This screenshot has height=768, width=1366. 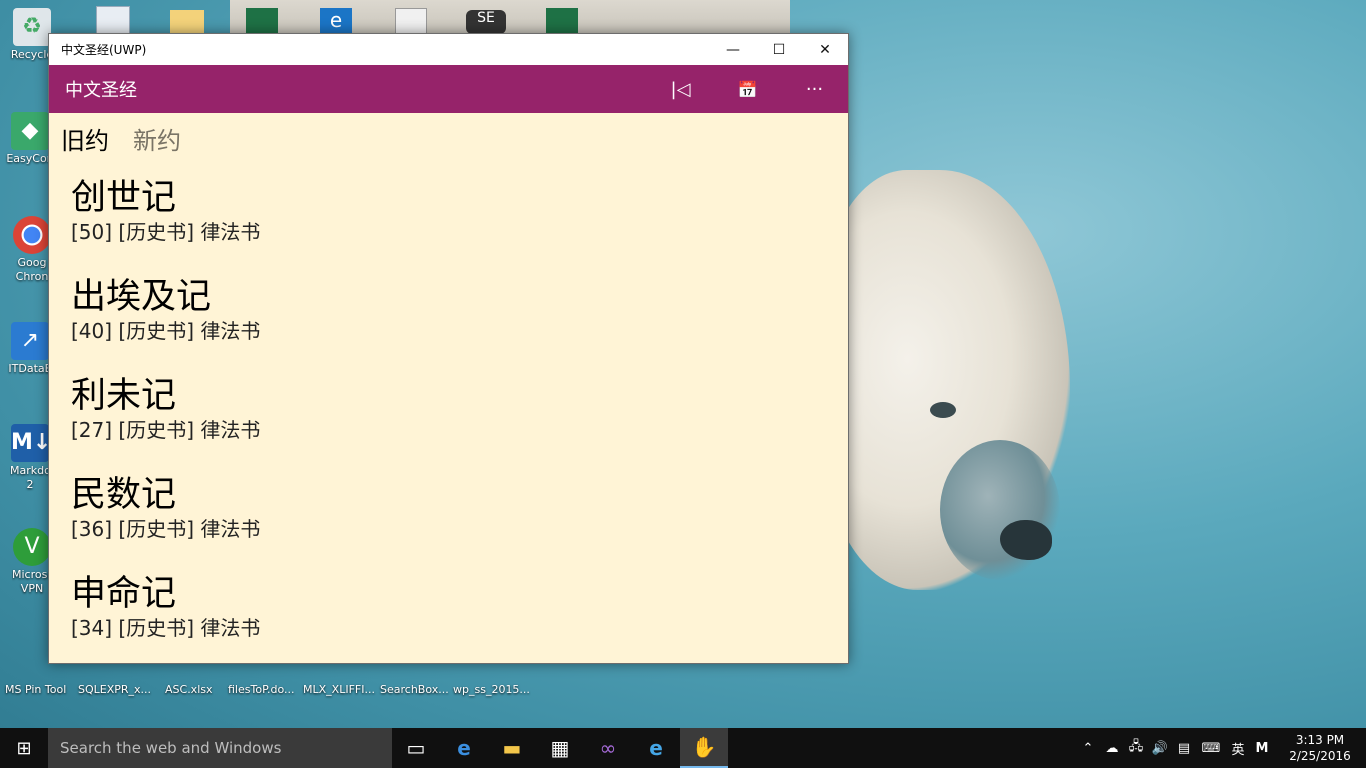 I want to click on chevron-up-icon: ⌃, so click(x=1088, y=748).